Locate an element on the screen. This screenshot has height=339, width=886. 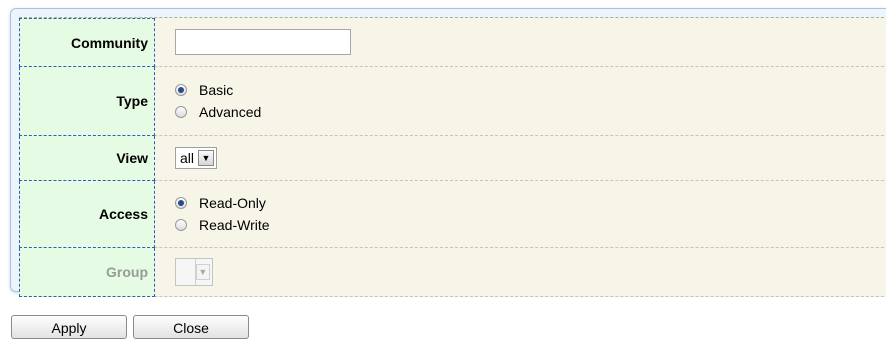
community-label: Community is located at coordinates (87, 42).